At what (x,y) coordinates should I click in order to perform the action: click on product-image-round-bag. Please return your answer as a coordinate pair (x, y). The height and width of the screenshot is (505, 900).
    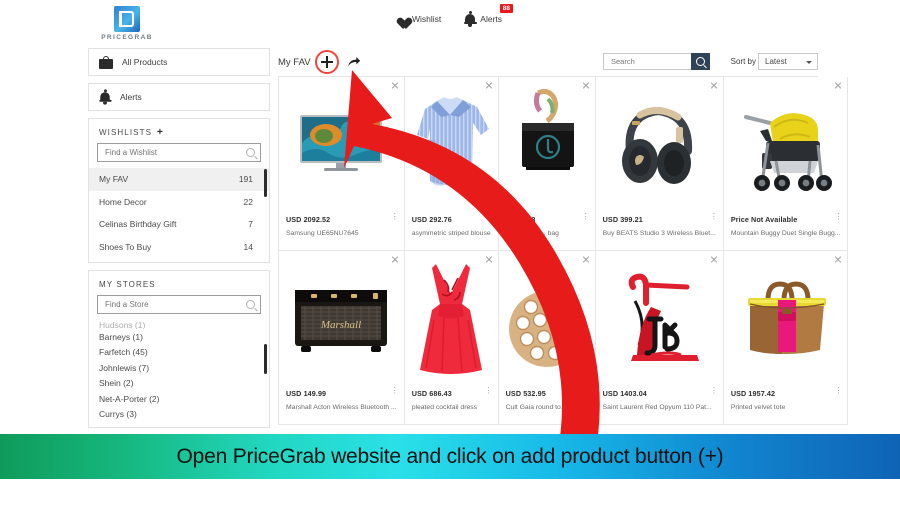
    Looking at the image, I should click on (547, 318).